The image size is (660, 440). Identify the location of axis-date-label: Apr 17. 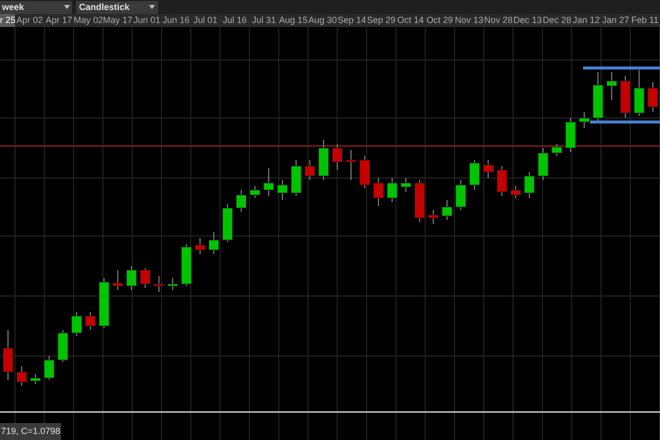
(59, 20).